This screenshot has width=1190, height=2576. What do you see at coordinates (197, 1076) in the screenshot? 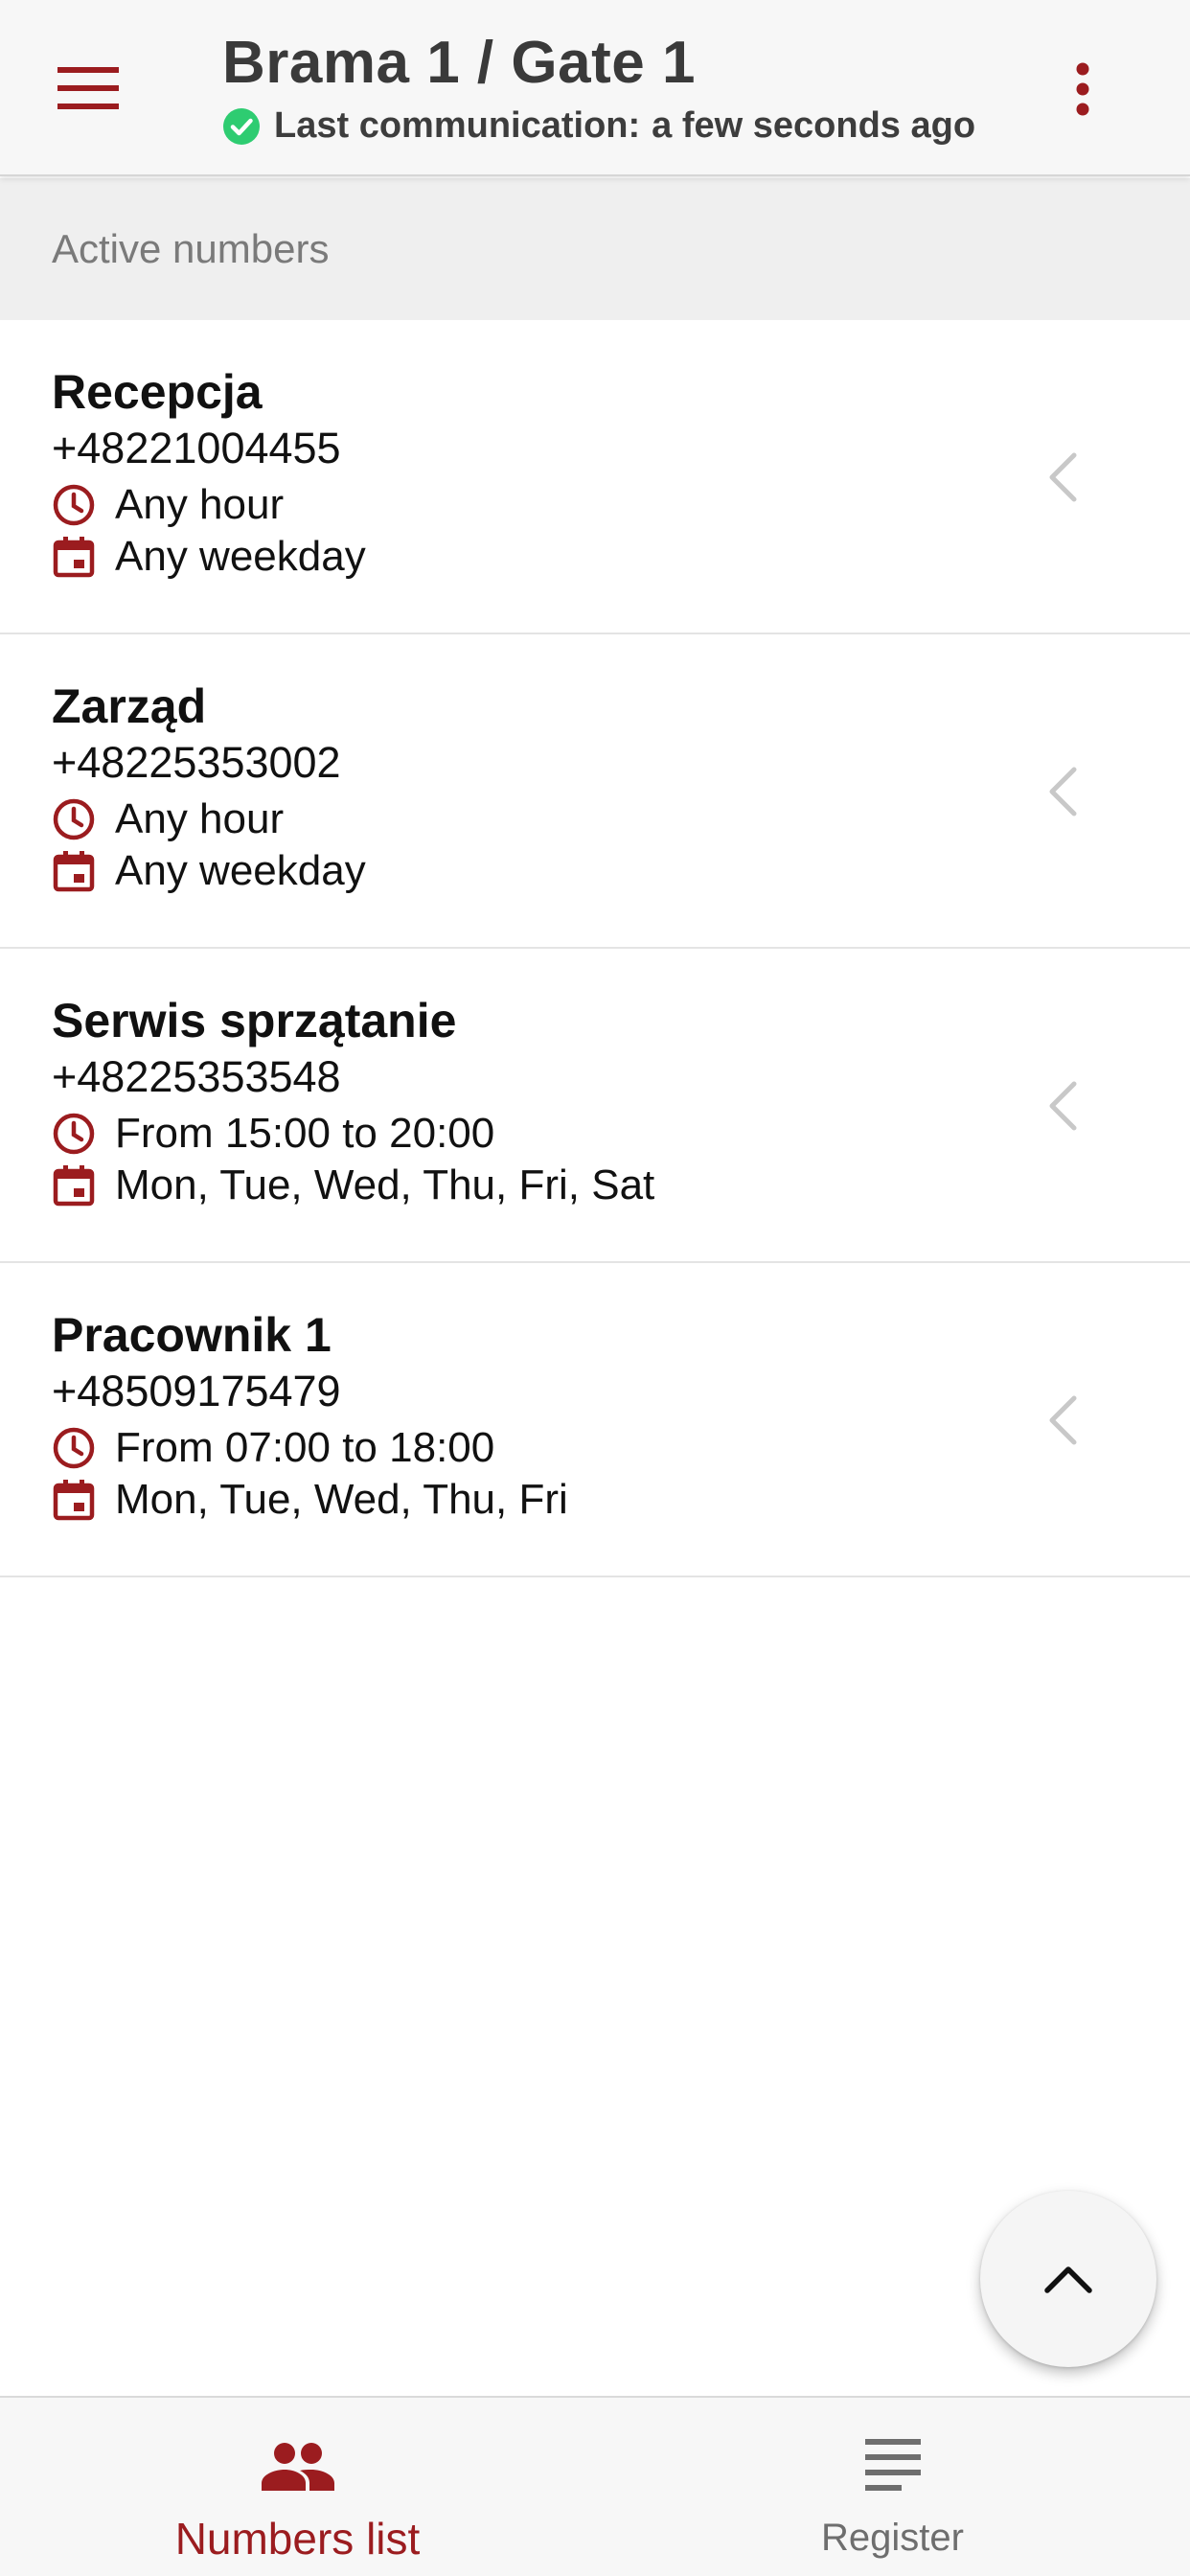
I see `phone-number: +48225353548` at bounding box center [197, 1076].